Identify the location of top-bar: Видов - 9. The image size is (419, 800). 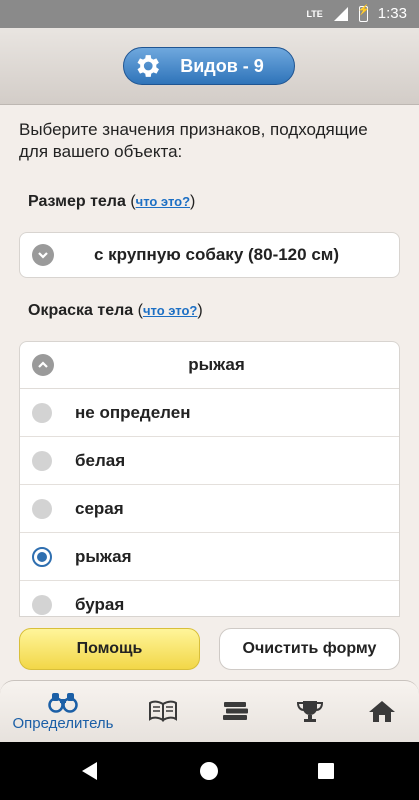
(209, 66).